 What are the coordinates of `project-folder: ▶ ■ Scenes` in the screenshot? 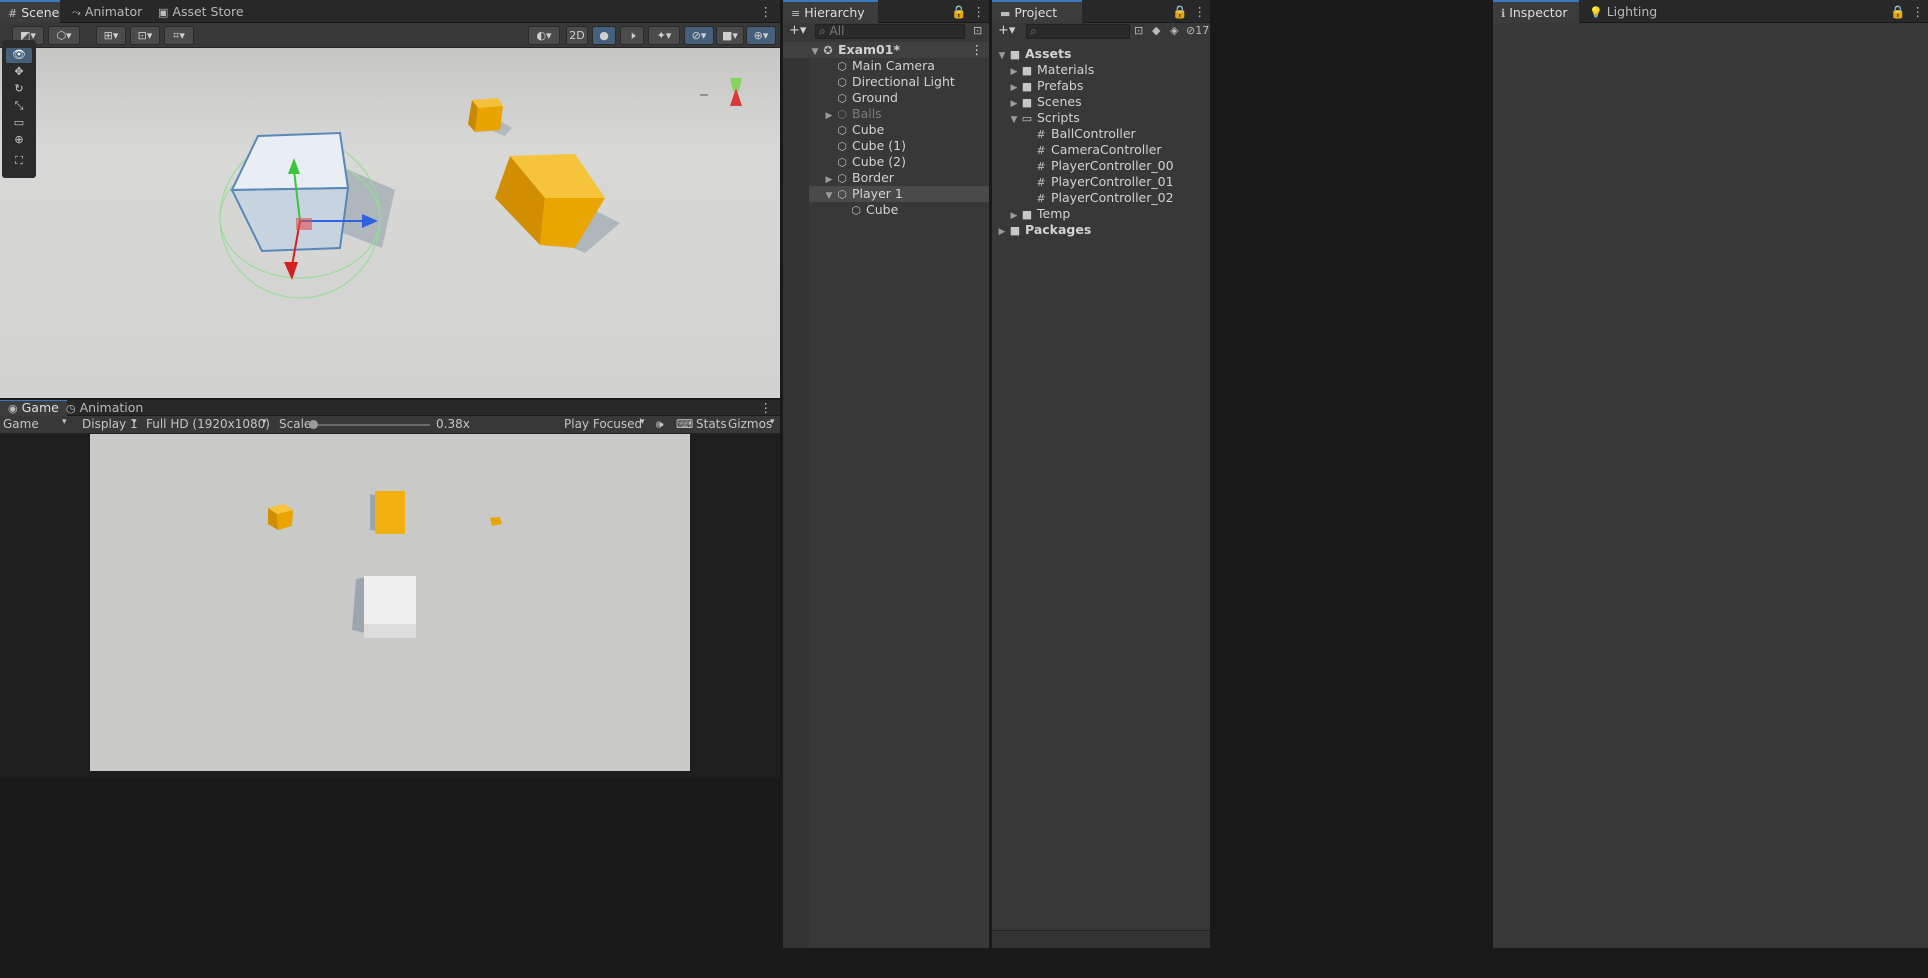 It's located at (1045, 102).